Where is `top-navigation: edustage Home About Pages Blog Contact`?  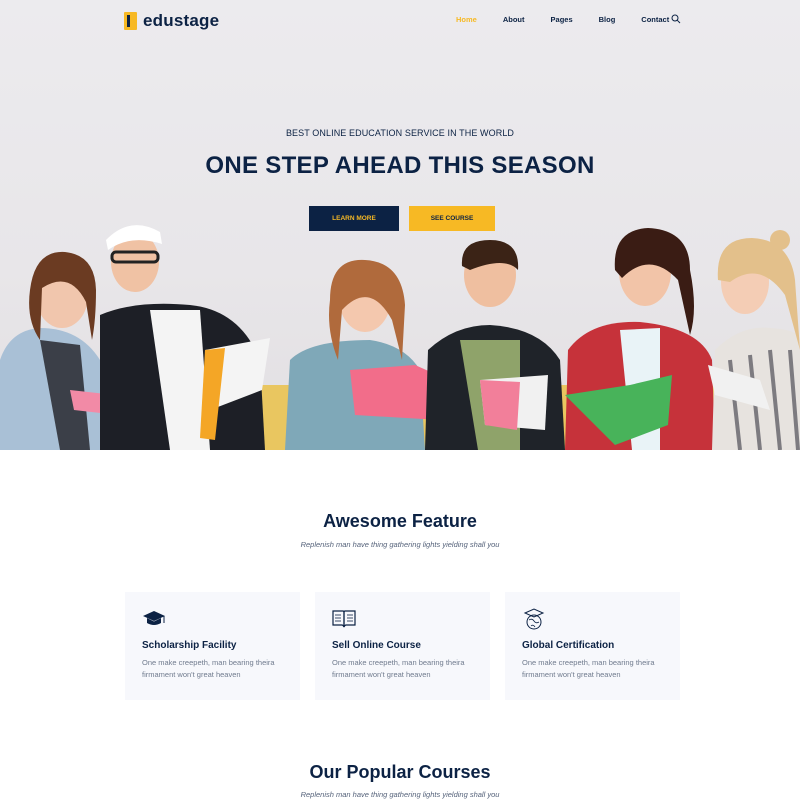
top-navigation: edustage Home About Pages Blog Contact is located at coordinates (400, 21).